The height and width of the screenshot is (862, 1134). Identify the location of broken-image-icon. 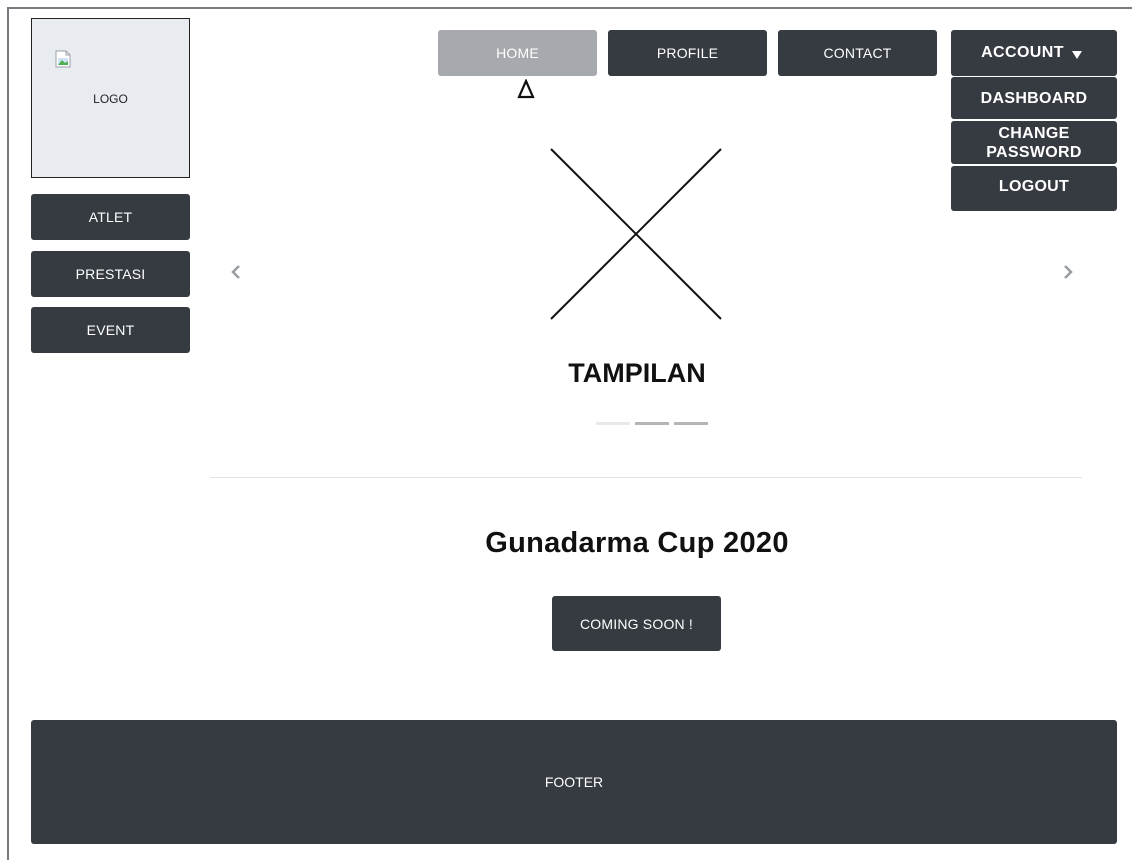
(63, 59).